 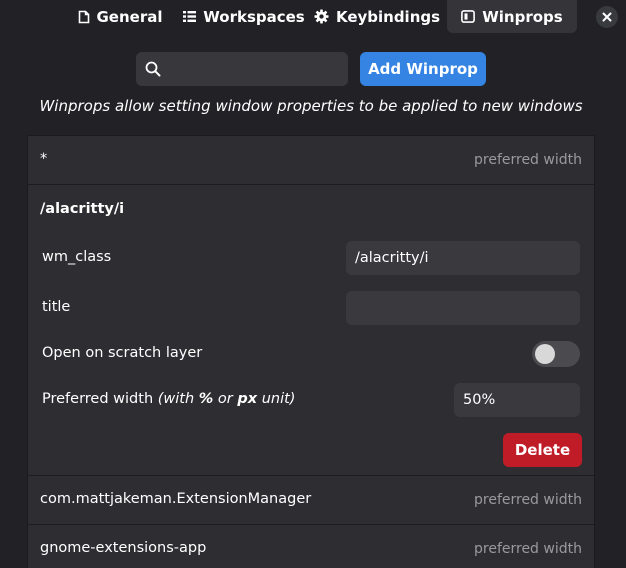 What do you see at coordinates (276, 399) in the screenshot?
I see `pw-unit: unit)` at bounding box center [276, 399].